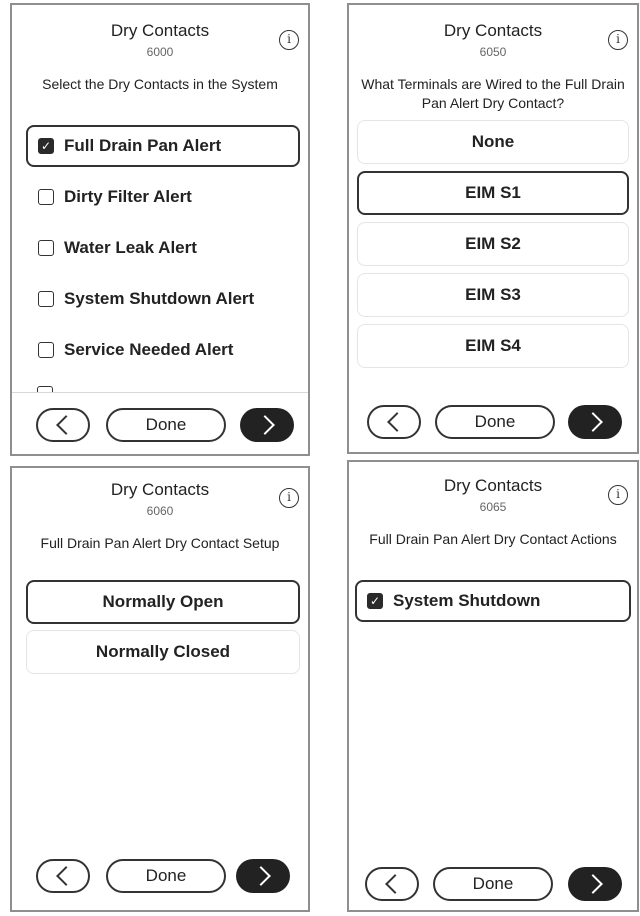  Describe the element at coordinates (163, 652) in the screenshot. I see `option-normally-closed: Normally Closed` at that location.